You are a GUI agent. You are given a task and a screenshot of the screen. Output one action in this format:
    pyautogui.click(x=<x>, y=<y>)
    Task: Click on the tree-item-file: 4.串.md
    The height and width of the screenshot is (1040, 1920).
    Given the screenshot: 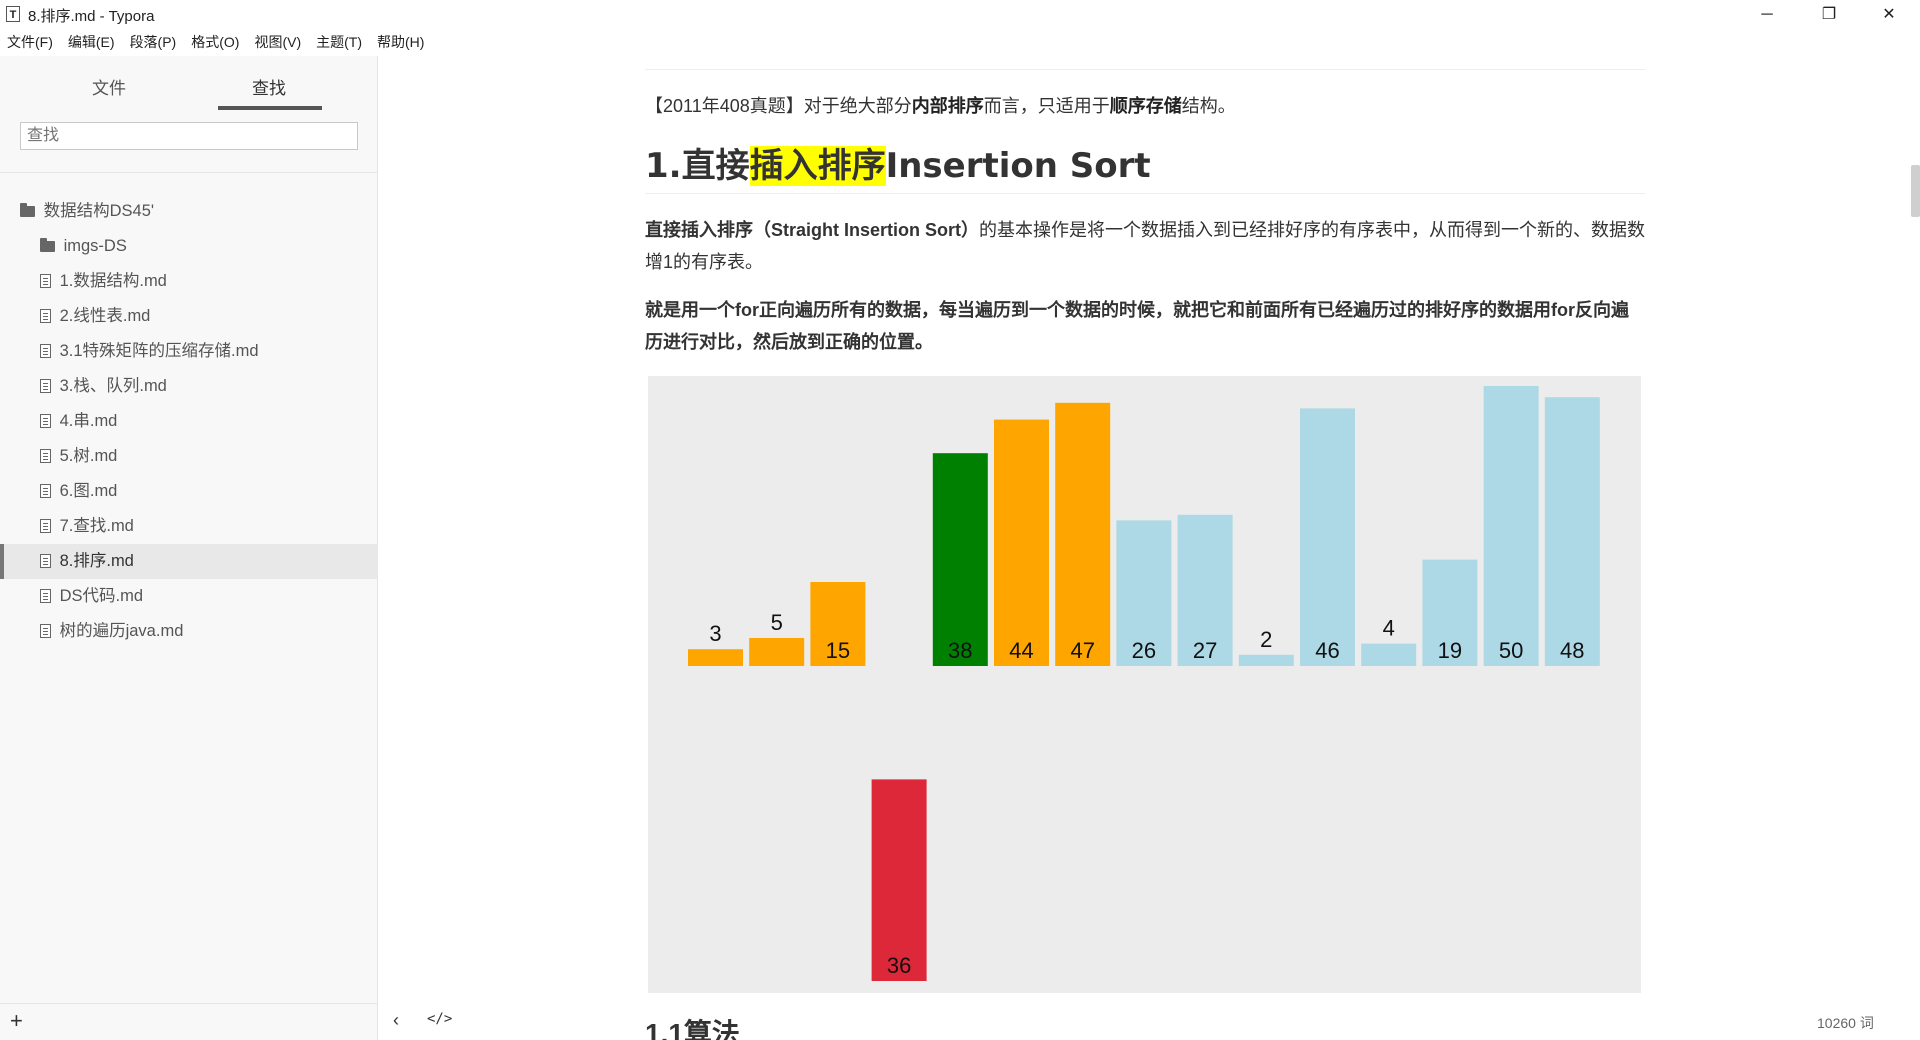 What is the action you would take?
    pyautogui.click(x=189, y=421)
    